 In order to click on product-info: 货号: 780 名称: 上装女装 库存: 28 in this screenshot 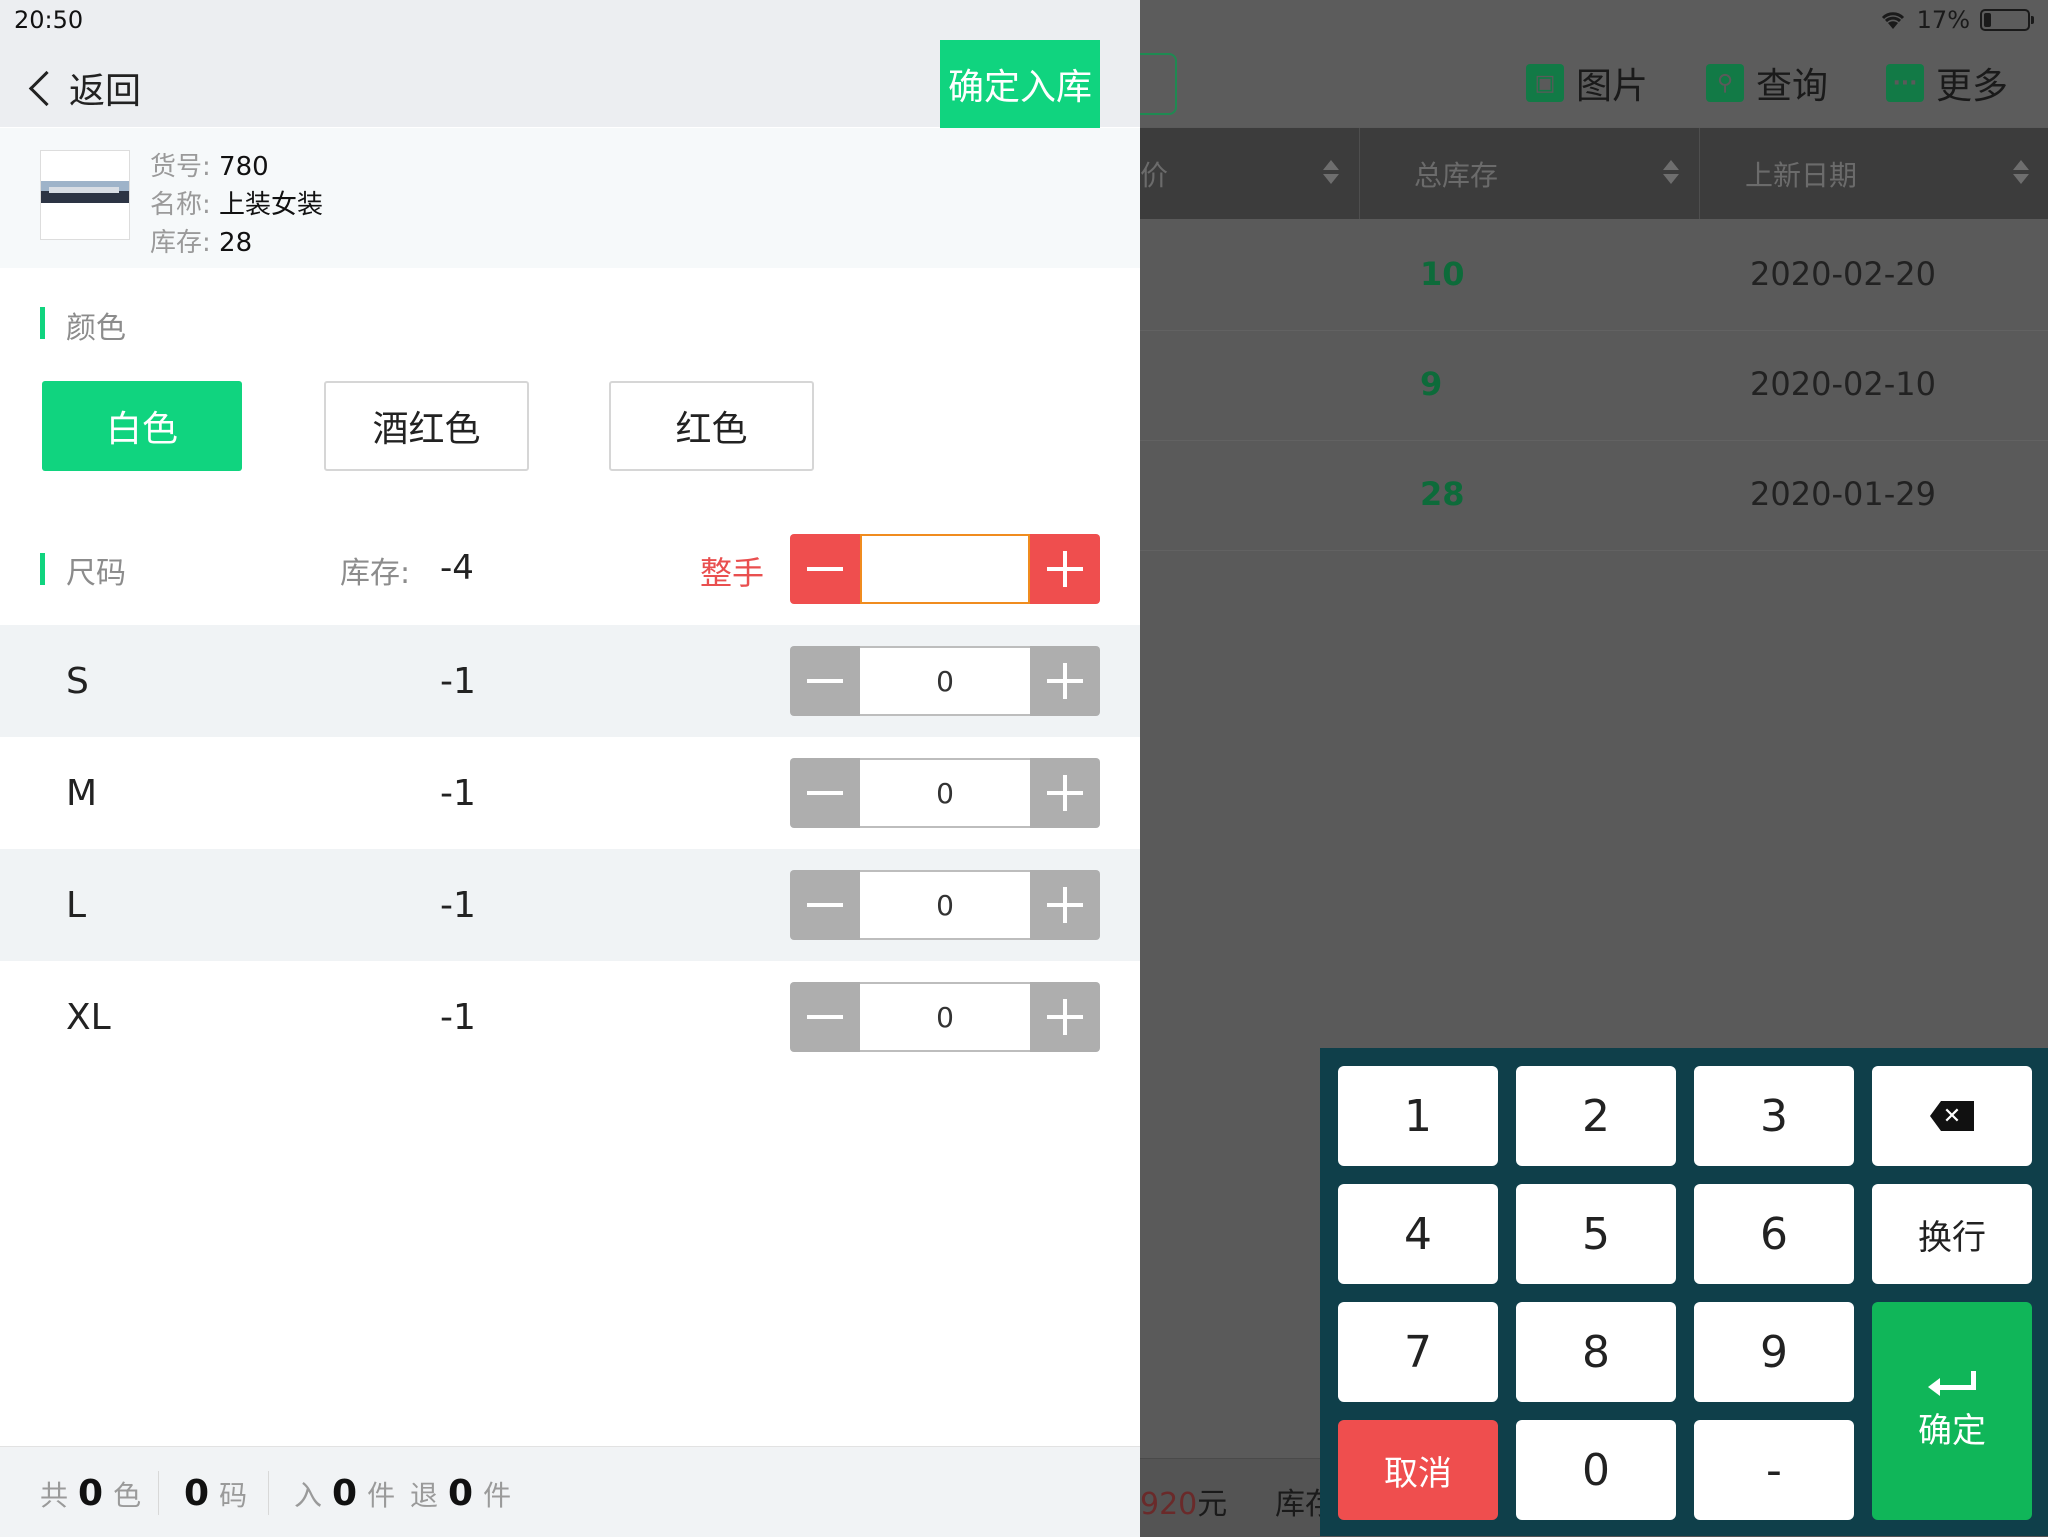, I will do `click(570, 198)`.